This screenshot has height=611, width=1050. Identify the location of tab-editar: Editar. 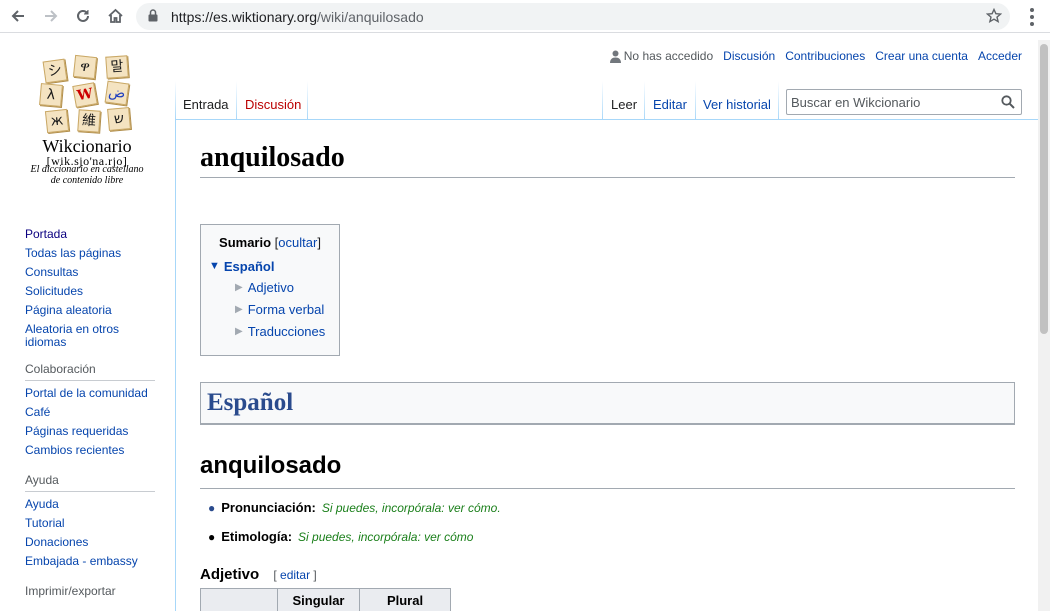
(670, 100).